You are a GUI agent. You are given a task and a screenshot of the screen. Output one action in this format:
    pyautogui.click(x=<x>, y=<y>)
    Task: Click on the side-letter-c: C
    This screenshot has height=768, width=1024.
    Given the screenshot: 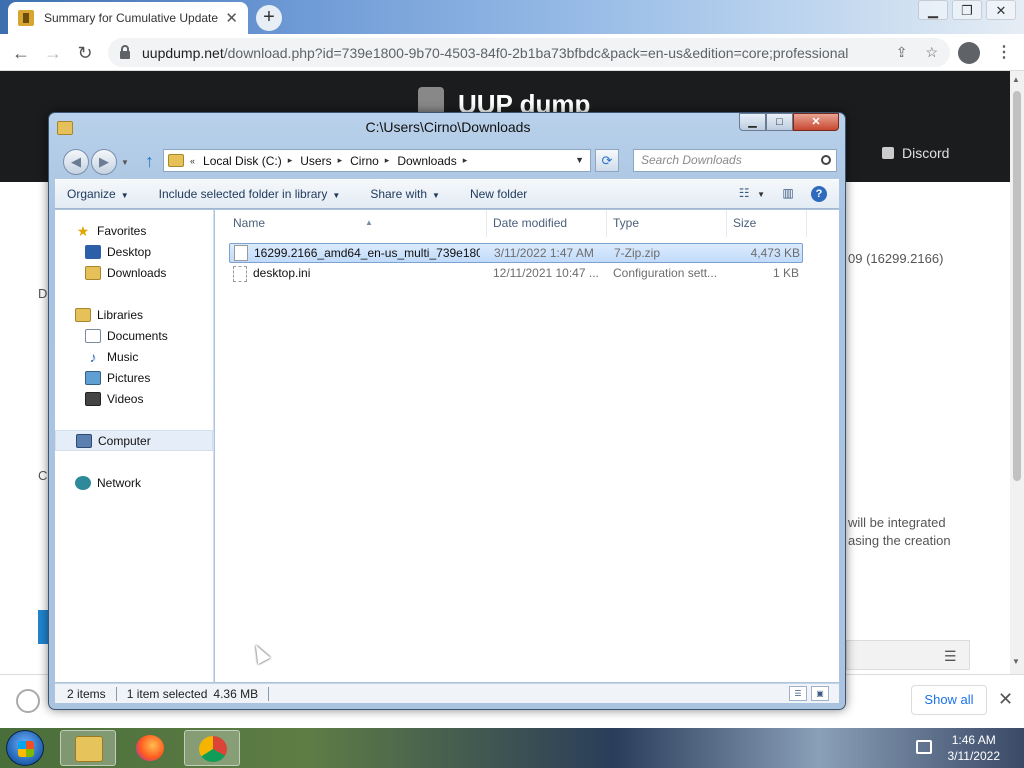 What is the action you would take?
    pyautogui.click(x=43, y=475)
    